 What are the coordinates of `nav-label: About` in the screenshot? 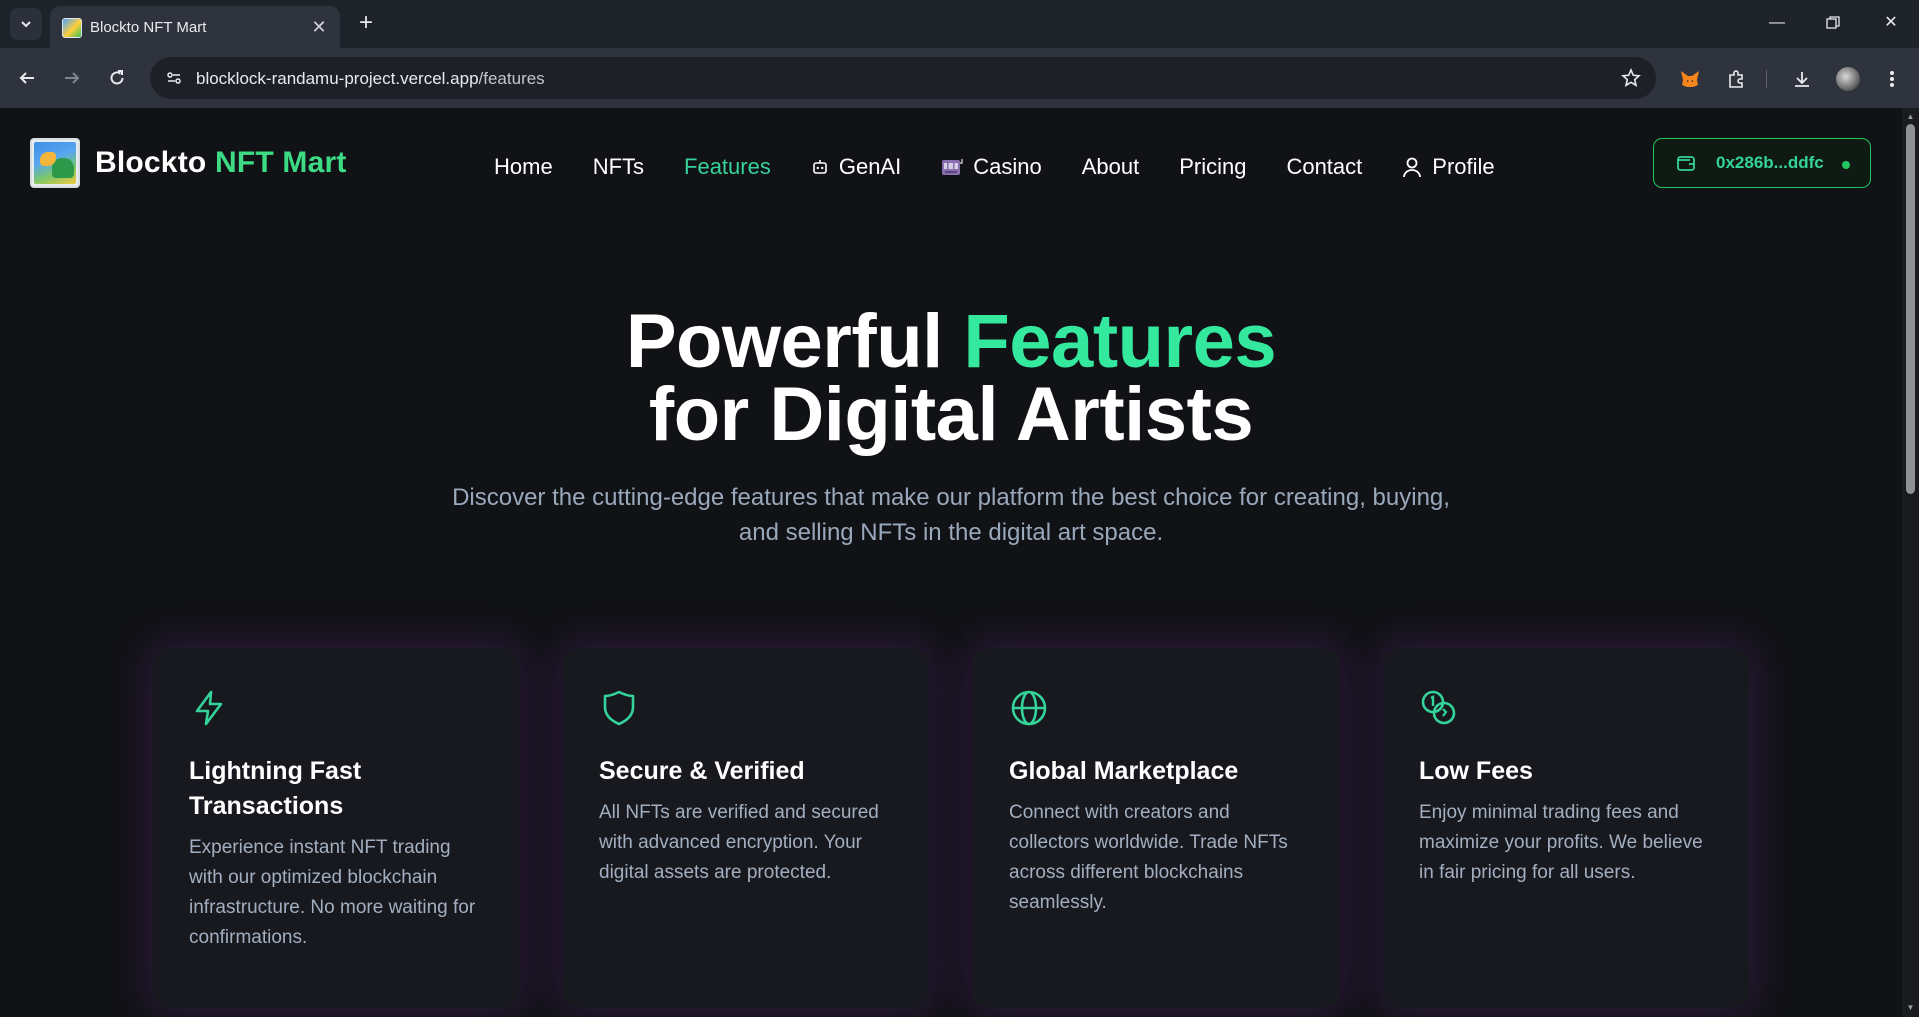 It's located at (1110, 166).